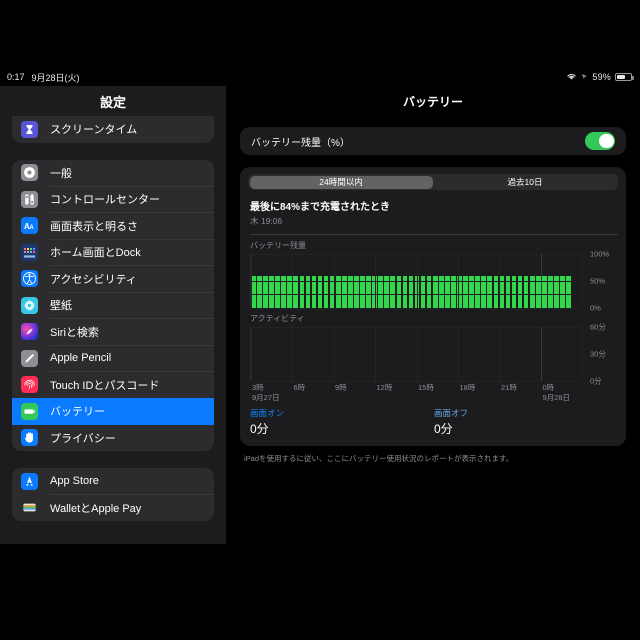 The image size is (640, 640). Describe the element at coordinates (451, 412) in the screenshot. I see `screen-off-label: 画面オフ` at that location.